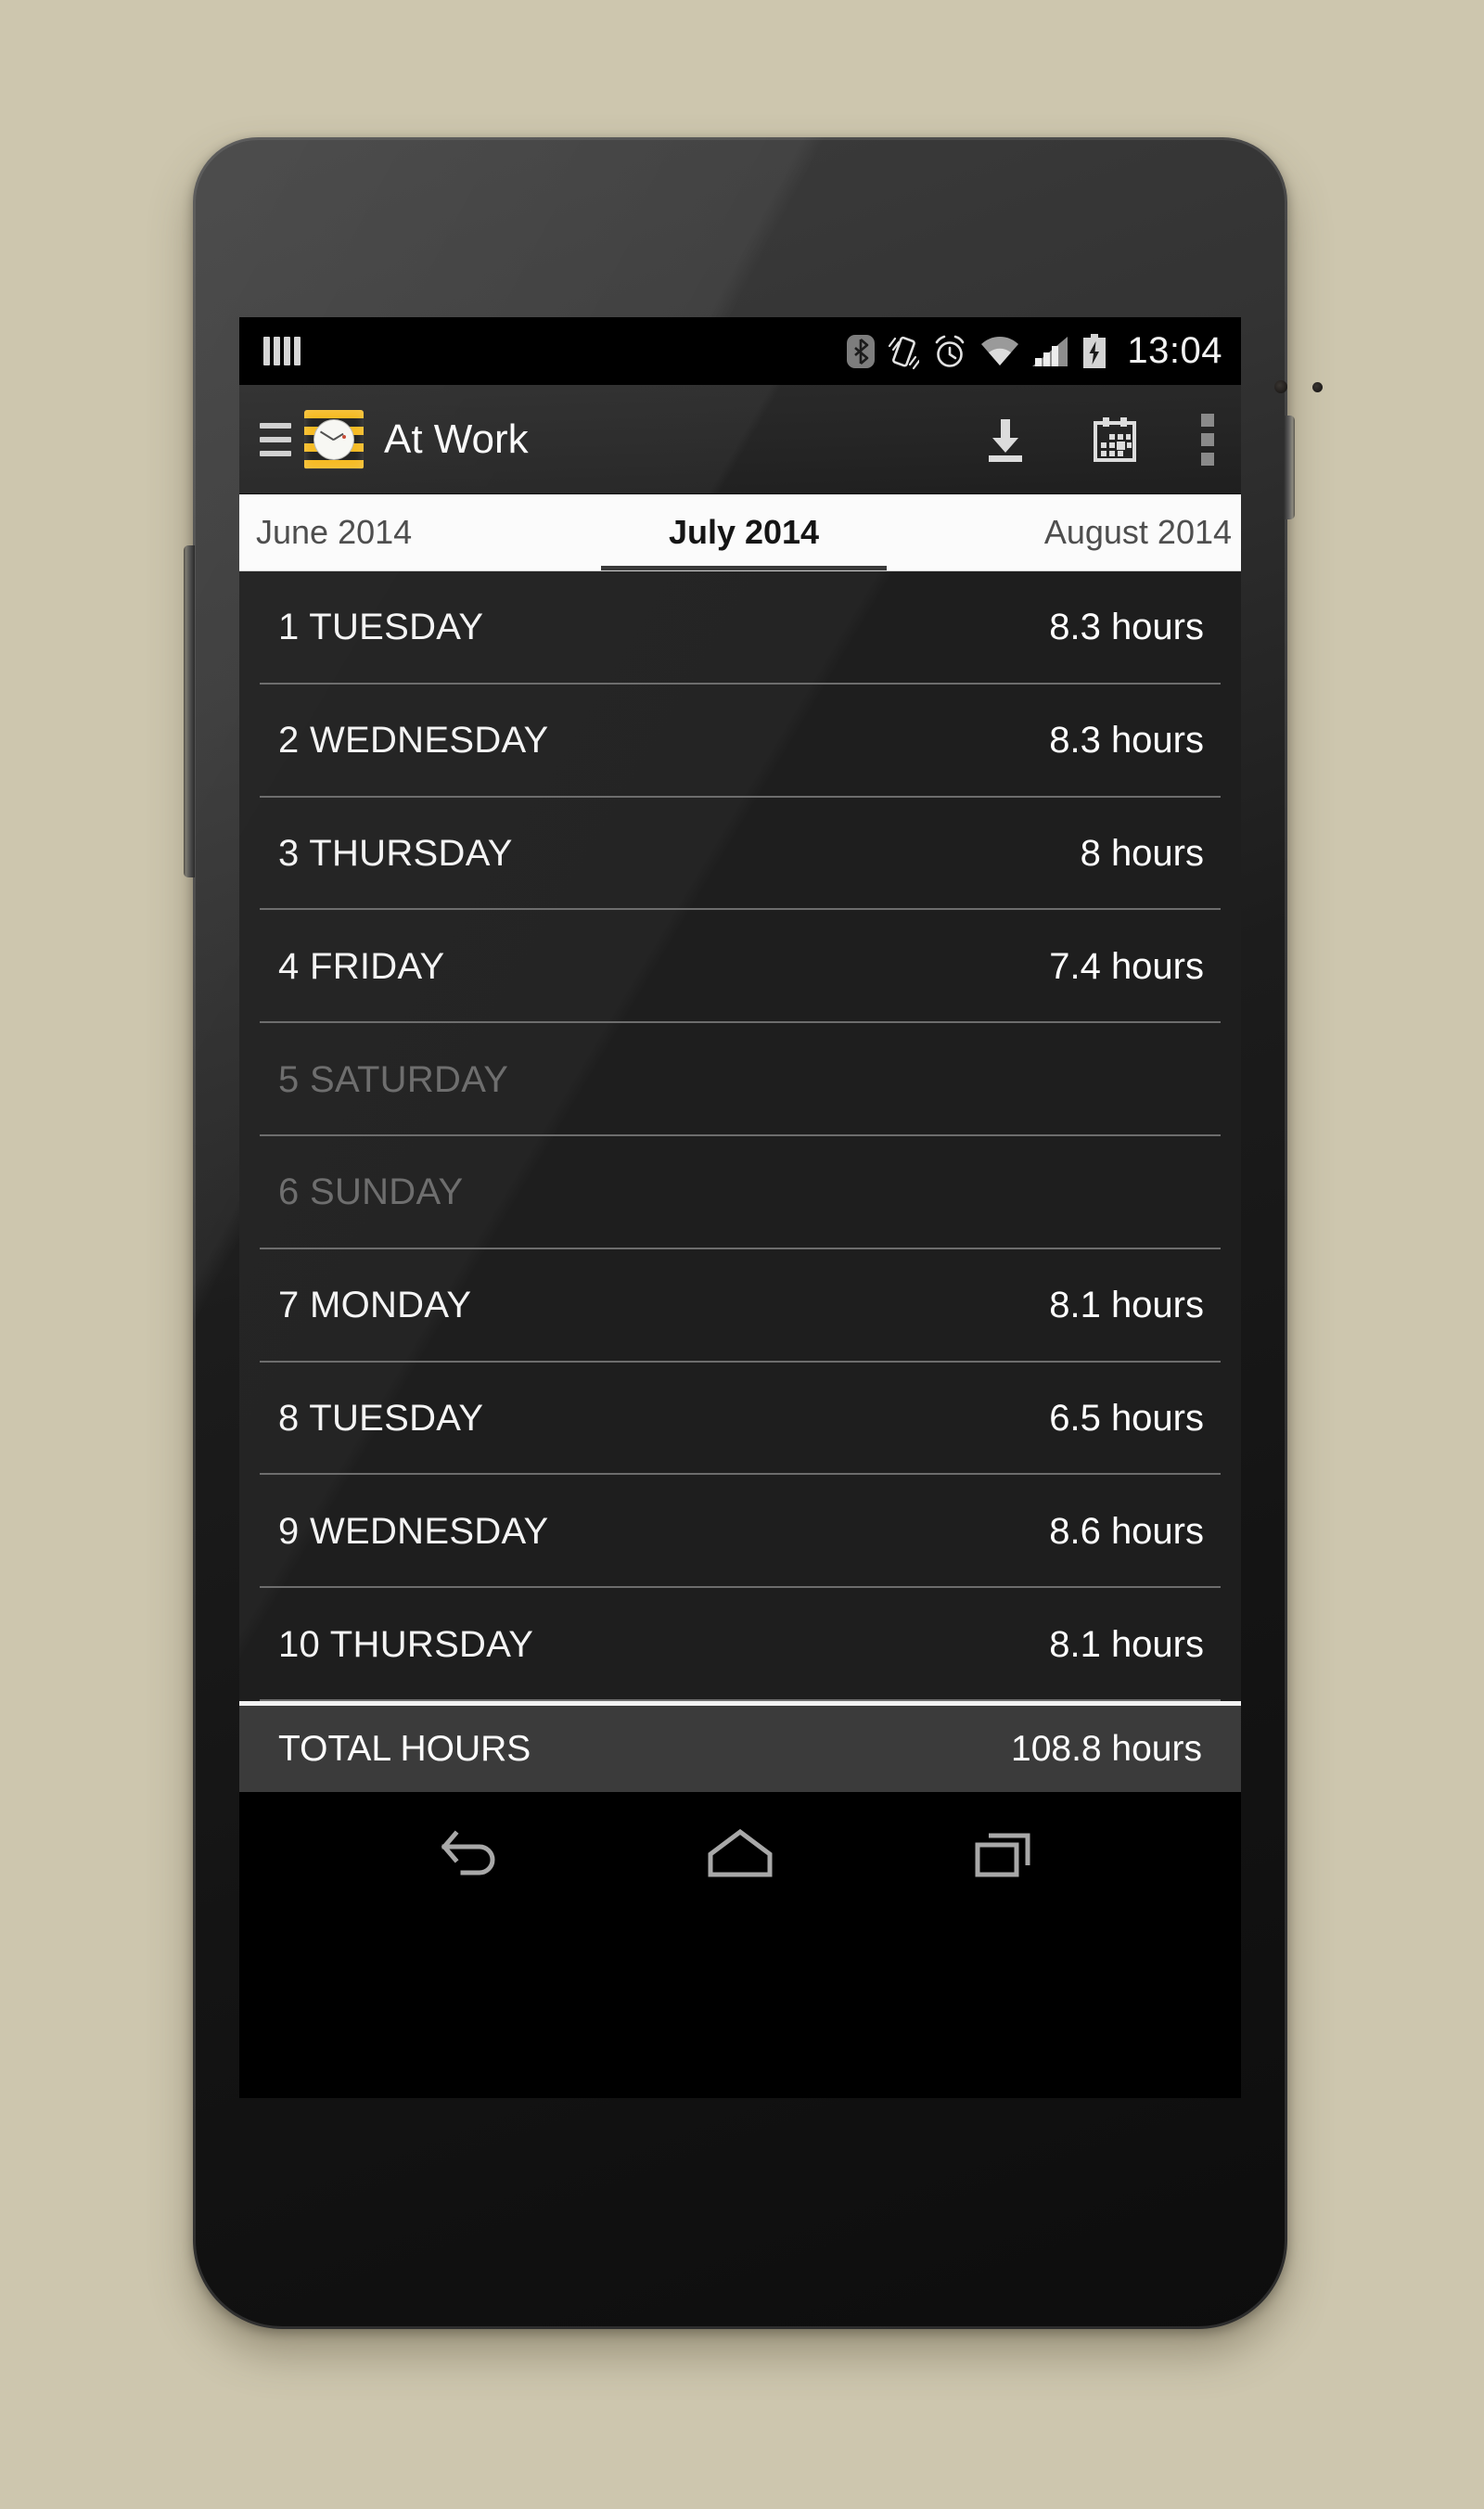 The height and width of the screenshot is (2509, 1484). I want to click on day-label: 3 THURSDAY, so click(395, 853).